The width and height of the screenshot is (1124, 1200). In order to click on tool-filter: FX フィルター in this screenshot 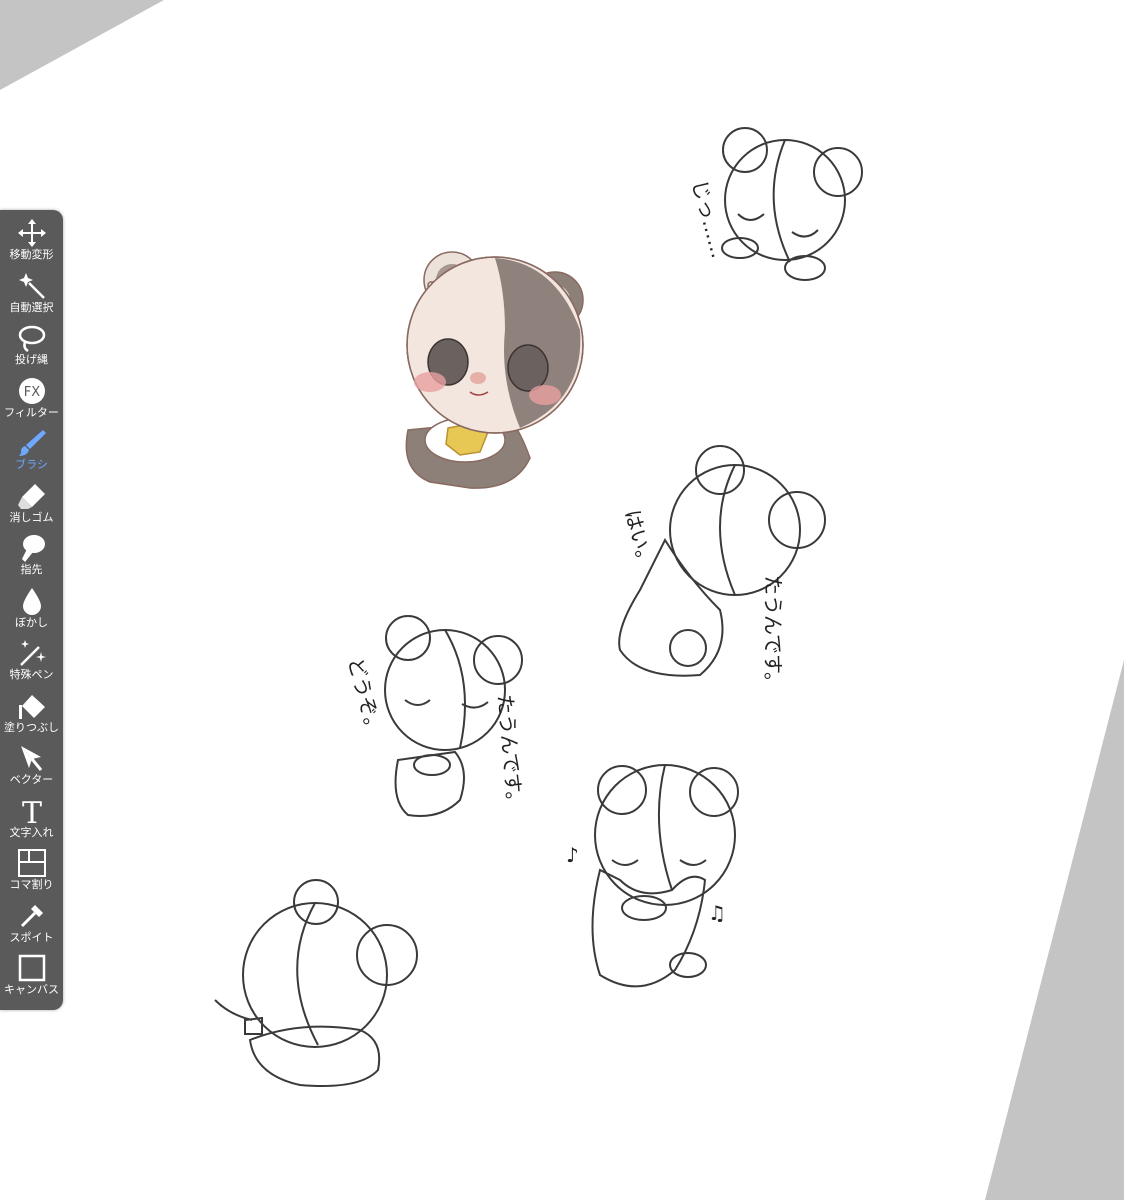, I will do `click(31, 398)`.